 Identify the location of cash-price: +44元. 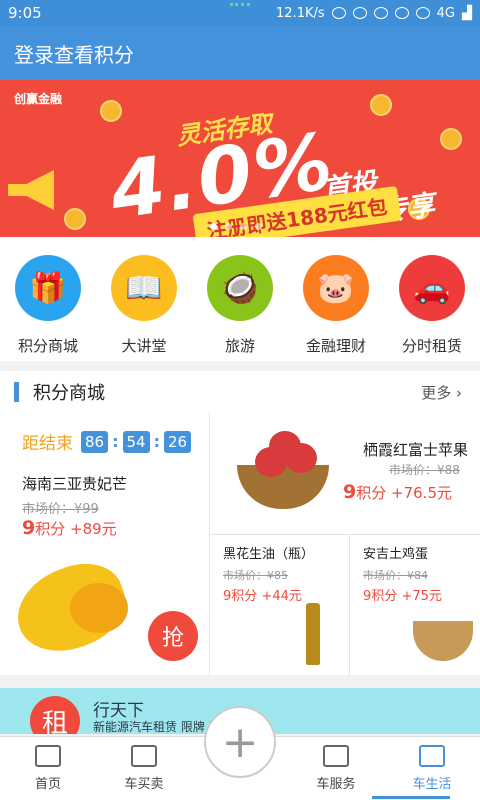
(281, 596).